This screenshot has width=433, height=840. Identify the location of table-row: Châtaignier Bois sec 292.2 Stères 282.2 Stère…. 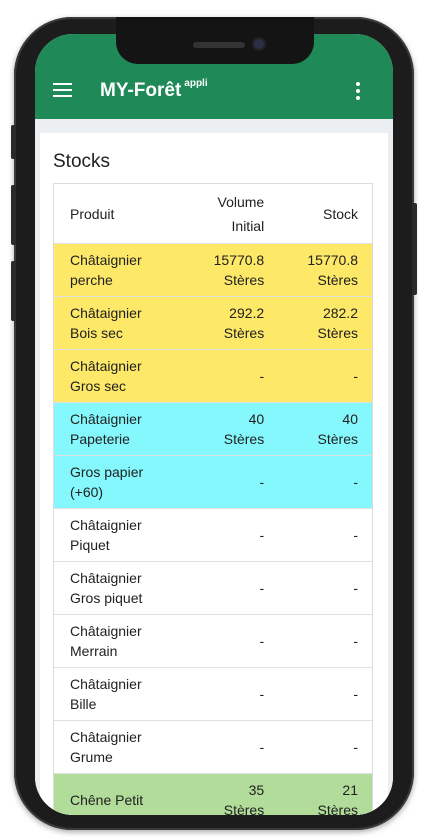
(213, 323).